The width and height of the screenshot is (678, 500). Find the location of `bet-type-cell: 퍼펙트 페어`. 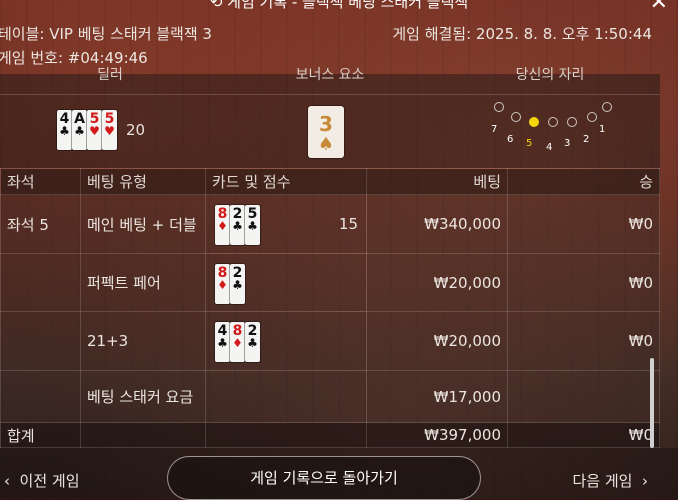

bet-type-cell: 퍼펙트 페어 is located at coordinates (143, 282).